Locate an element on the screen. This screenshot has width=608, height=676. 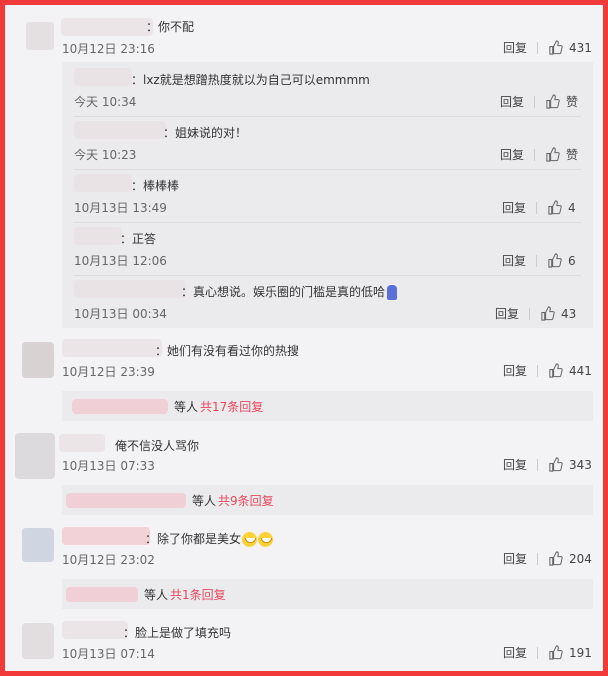
like-count: 431 is located at coordinates (580, 47).